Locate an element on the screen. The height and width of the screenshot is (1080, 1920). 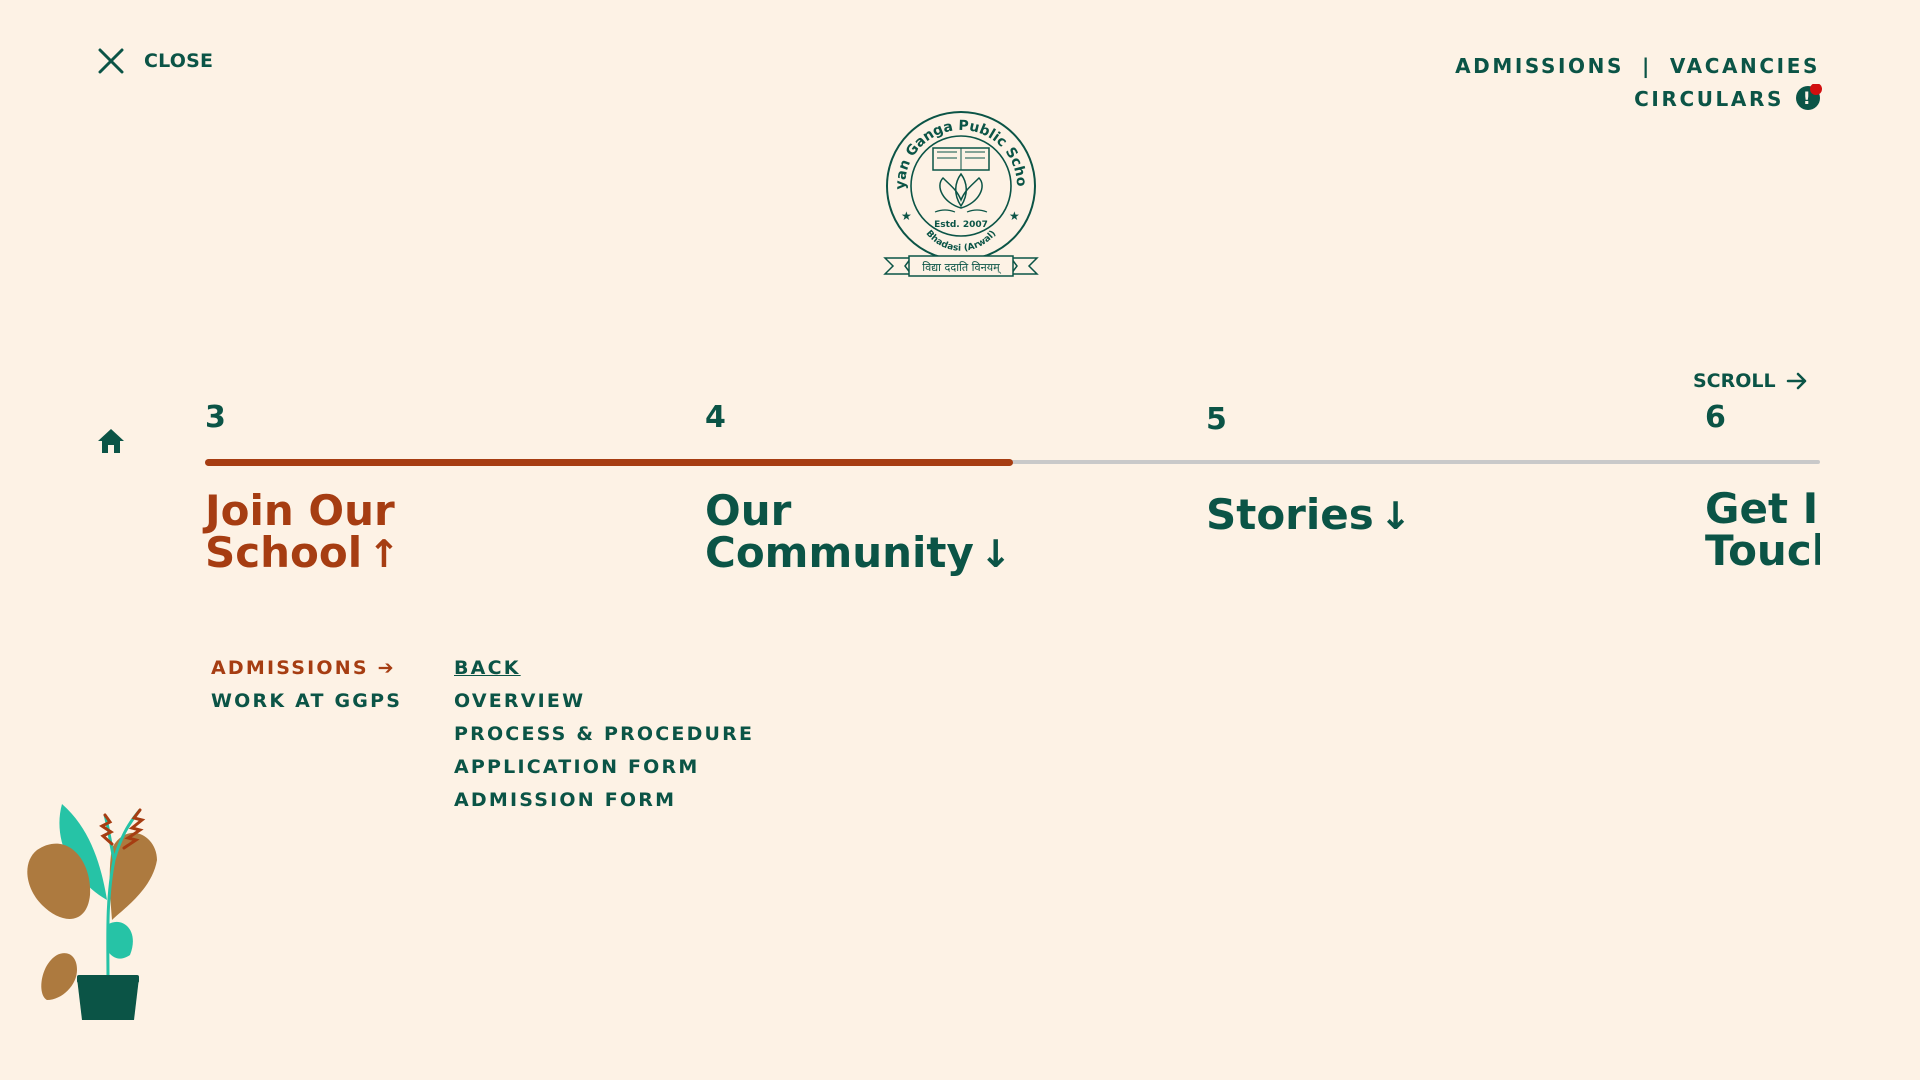
menu-item-overview: OVERVIEW is located at coordinates (604, 701).